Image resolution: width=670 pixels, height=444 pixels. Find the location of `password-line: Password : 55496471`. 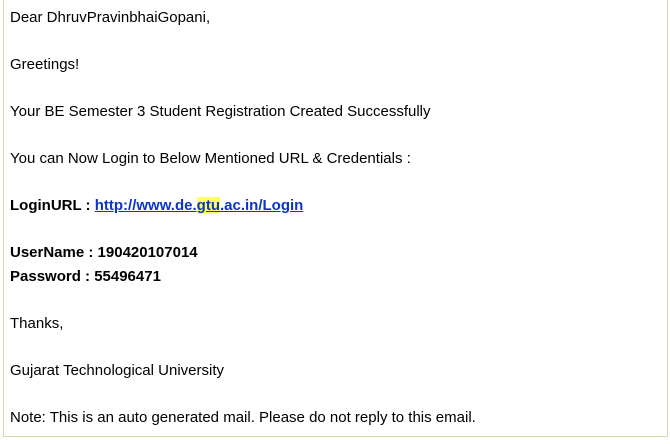

password-line: Password : 55496471 is located at coordinates (85, 276).